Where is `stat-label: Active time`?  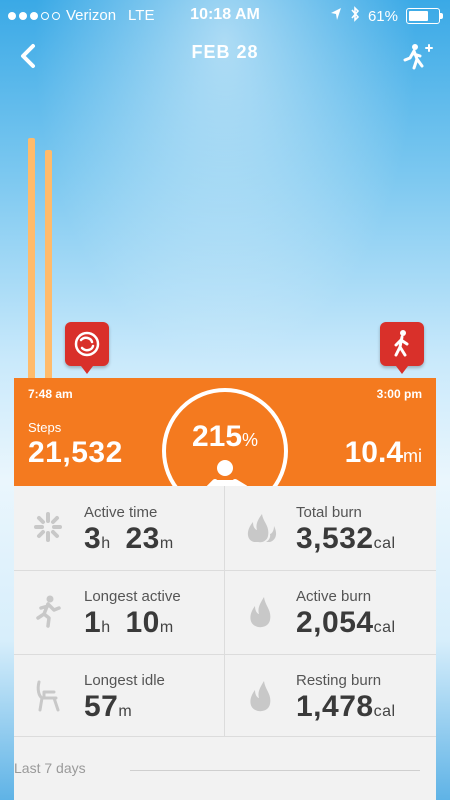
stat-label: Active time is located at coordinates (121, 512).